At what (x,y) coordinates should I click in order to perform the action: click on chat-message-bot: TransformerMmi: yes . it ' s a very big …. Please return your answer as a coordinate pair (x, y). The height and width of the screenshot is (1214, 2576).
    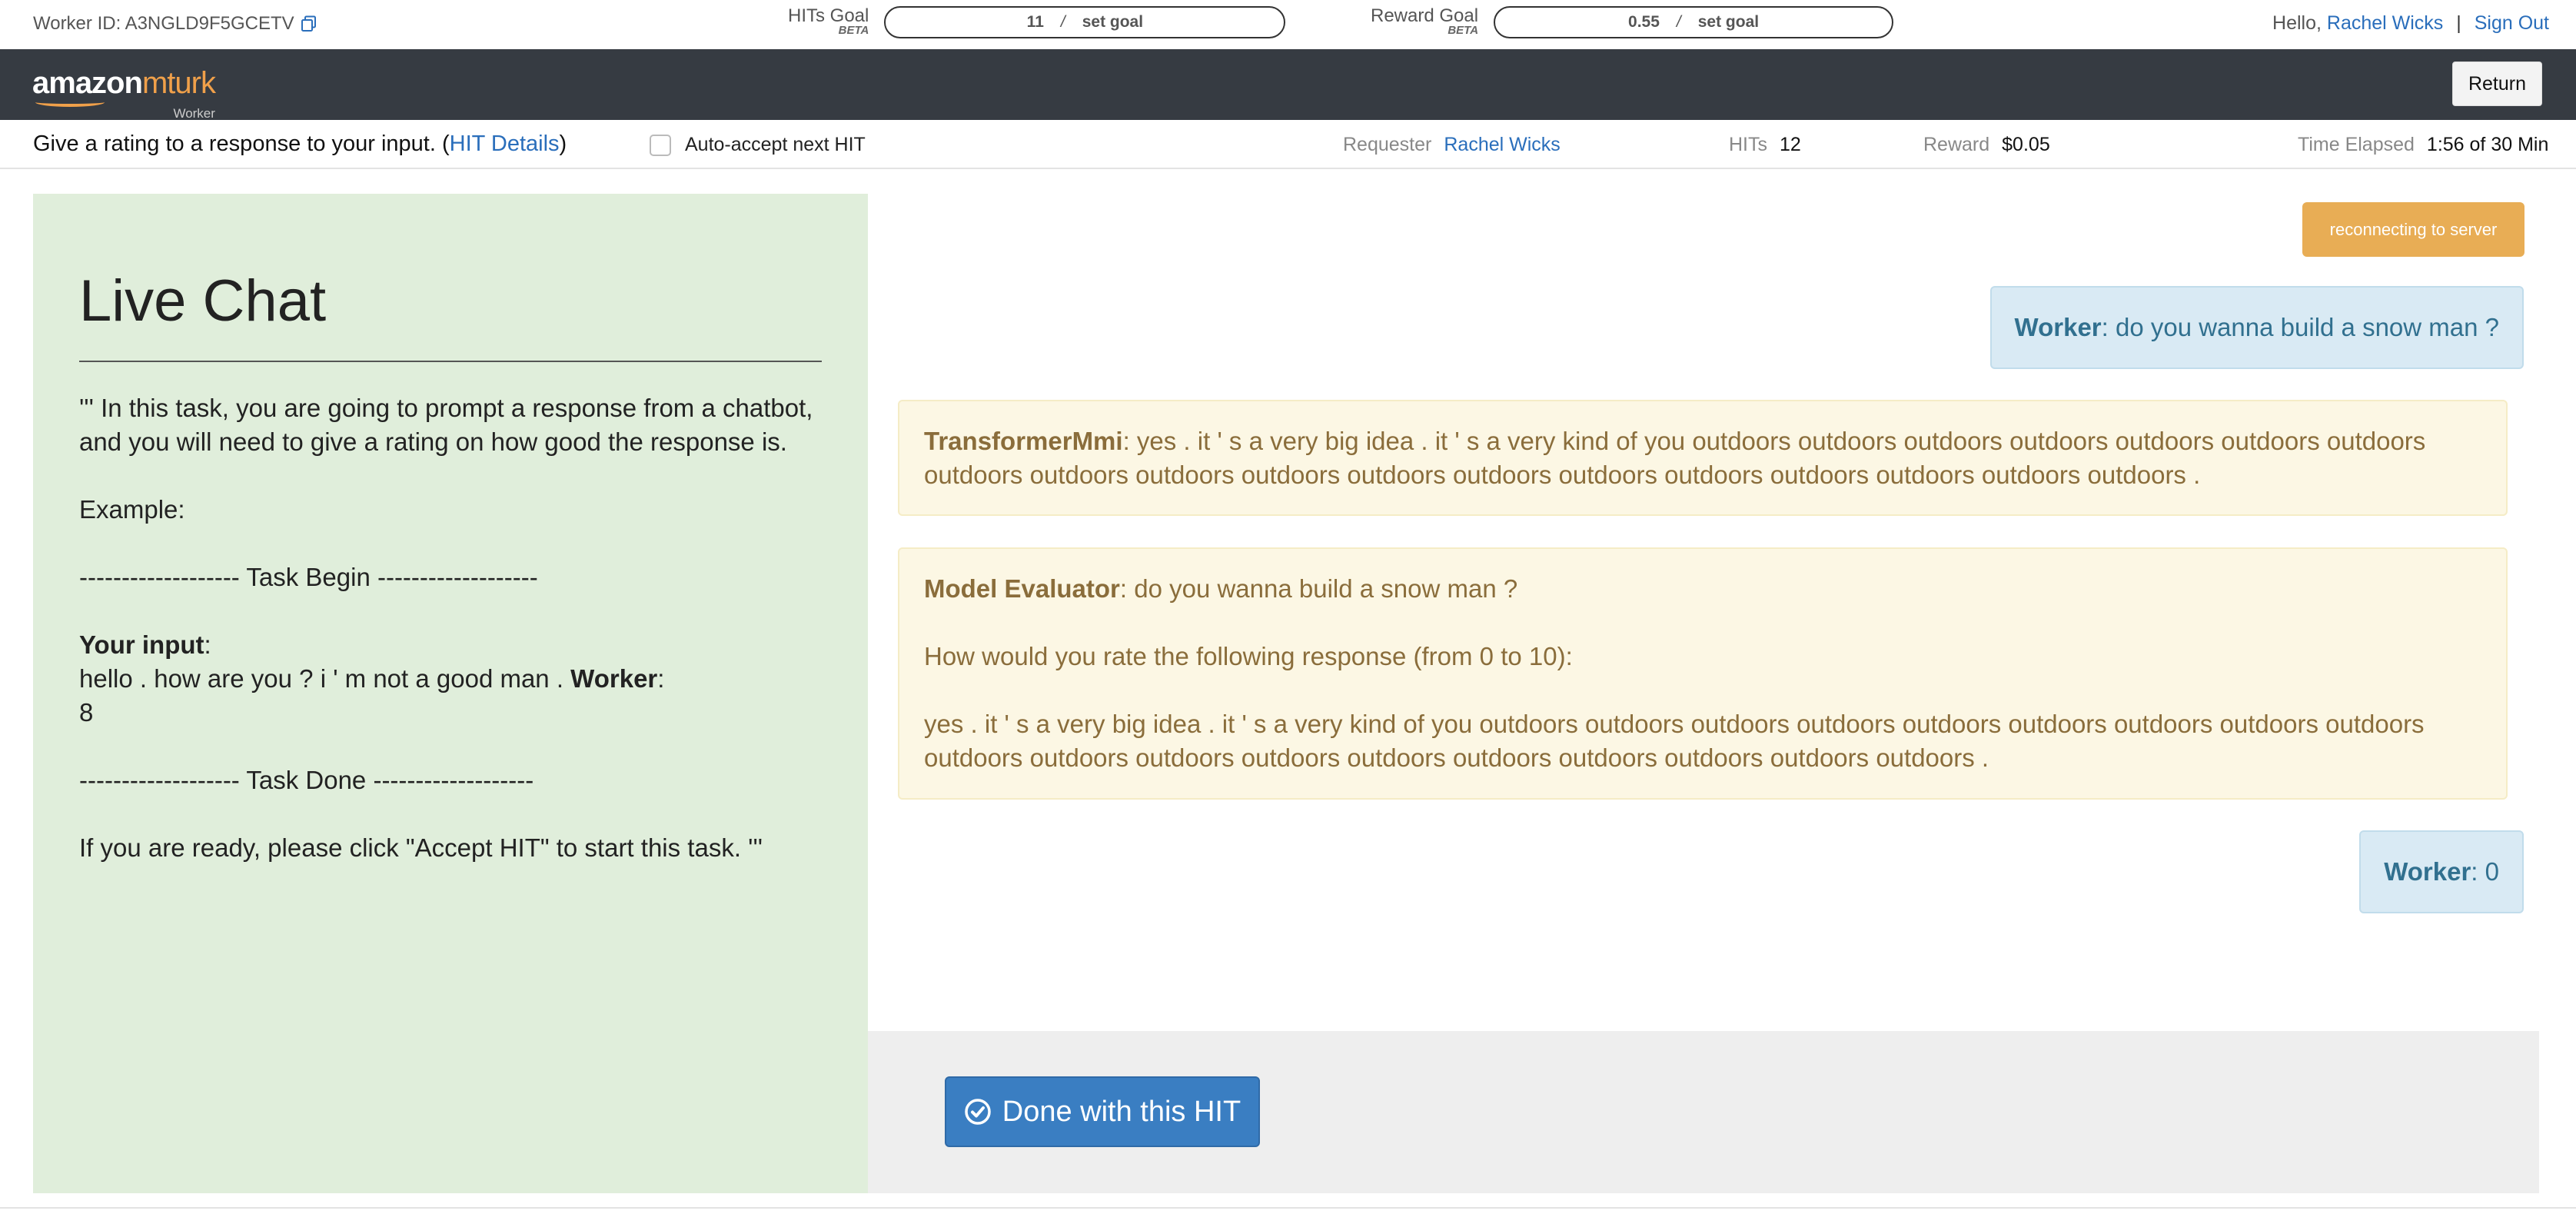
    Looking at the image, I should click on (1703, 458).